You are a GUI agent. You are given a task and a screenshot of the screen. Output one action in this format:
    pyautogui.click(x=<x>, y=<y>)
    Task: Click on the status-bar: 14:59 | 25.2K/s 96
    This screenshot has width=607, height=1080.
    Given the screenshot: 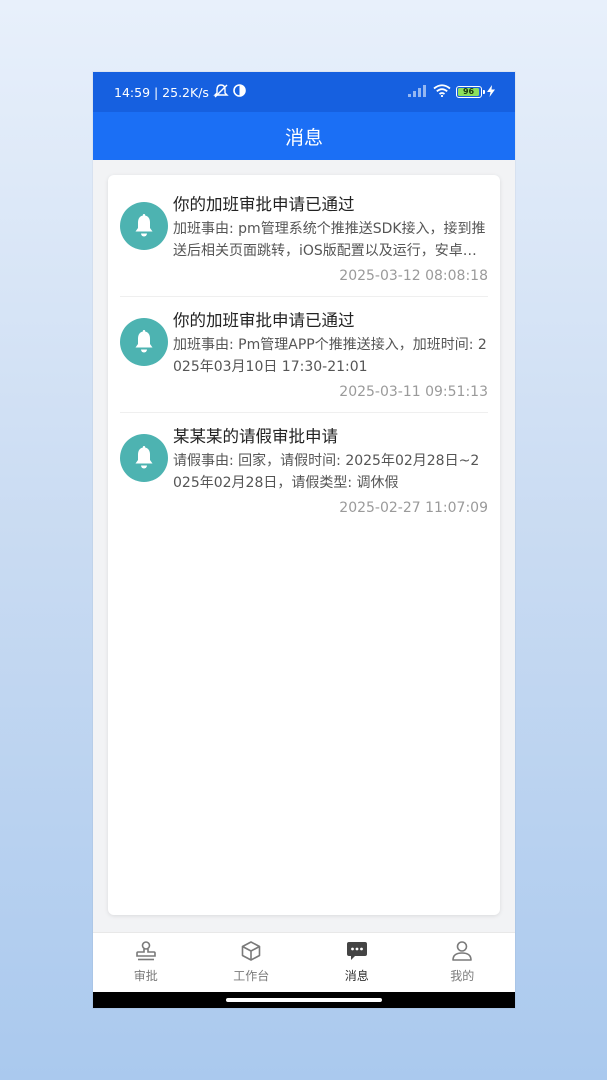 What is the action you would take?
    pyautogui.click(x=304, y=92)
    